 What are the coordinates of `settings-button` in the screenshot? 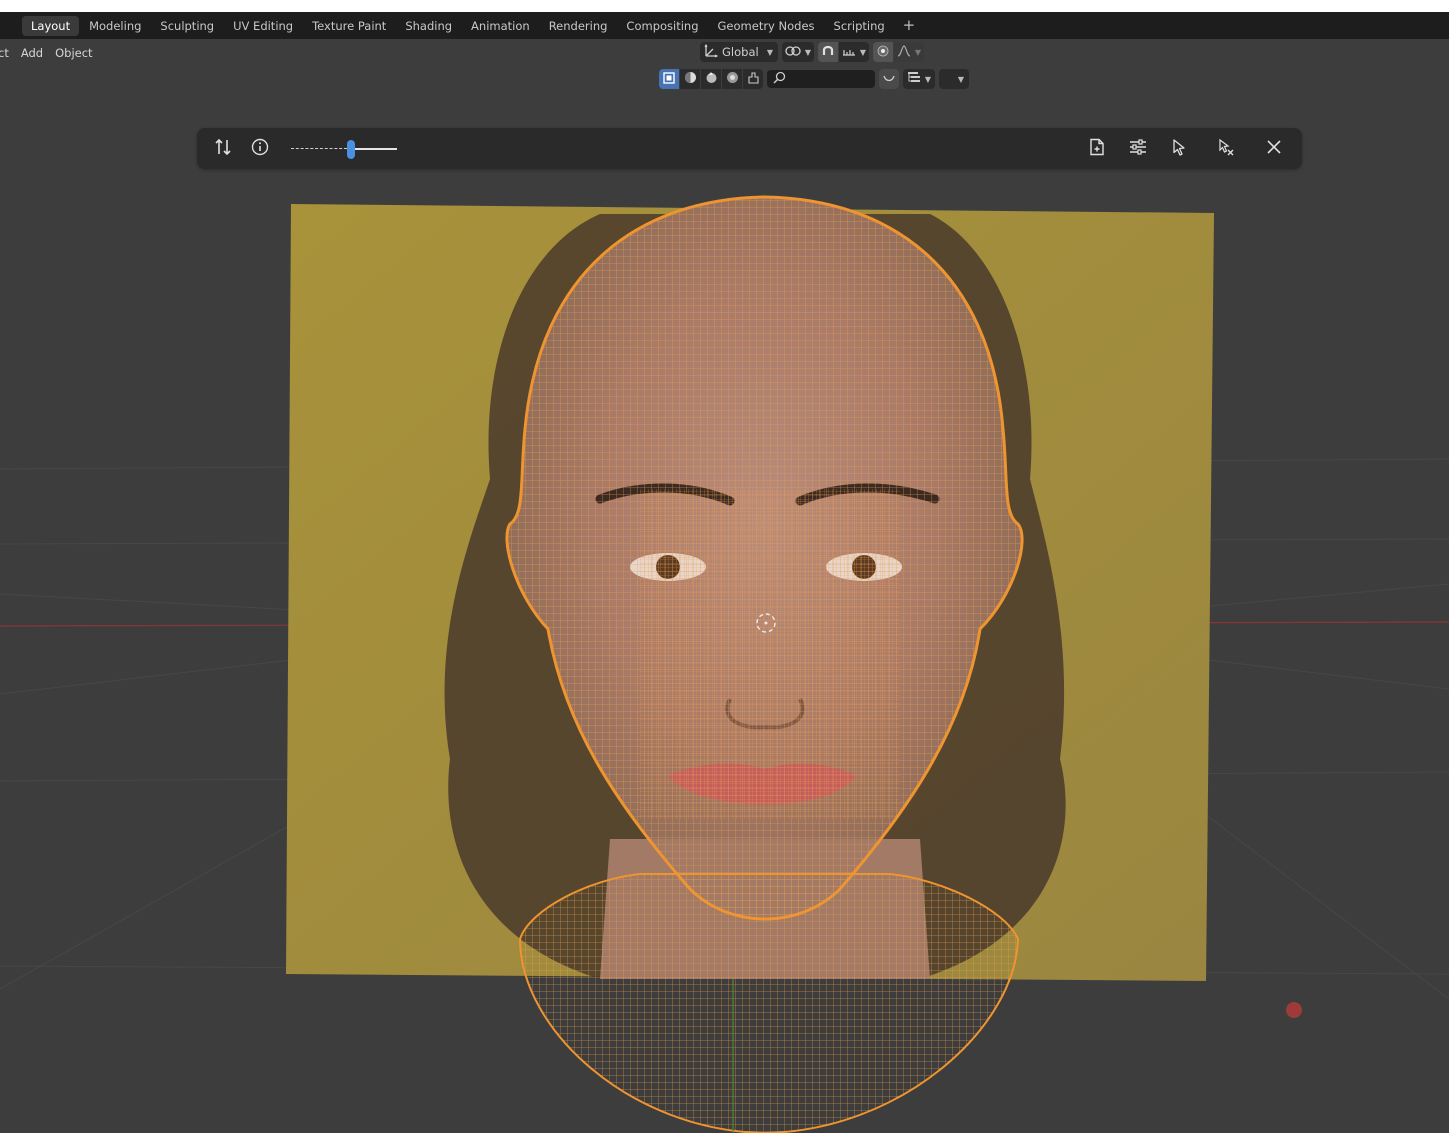 It's located at (1138, 149).